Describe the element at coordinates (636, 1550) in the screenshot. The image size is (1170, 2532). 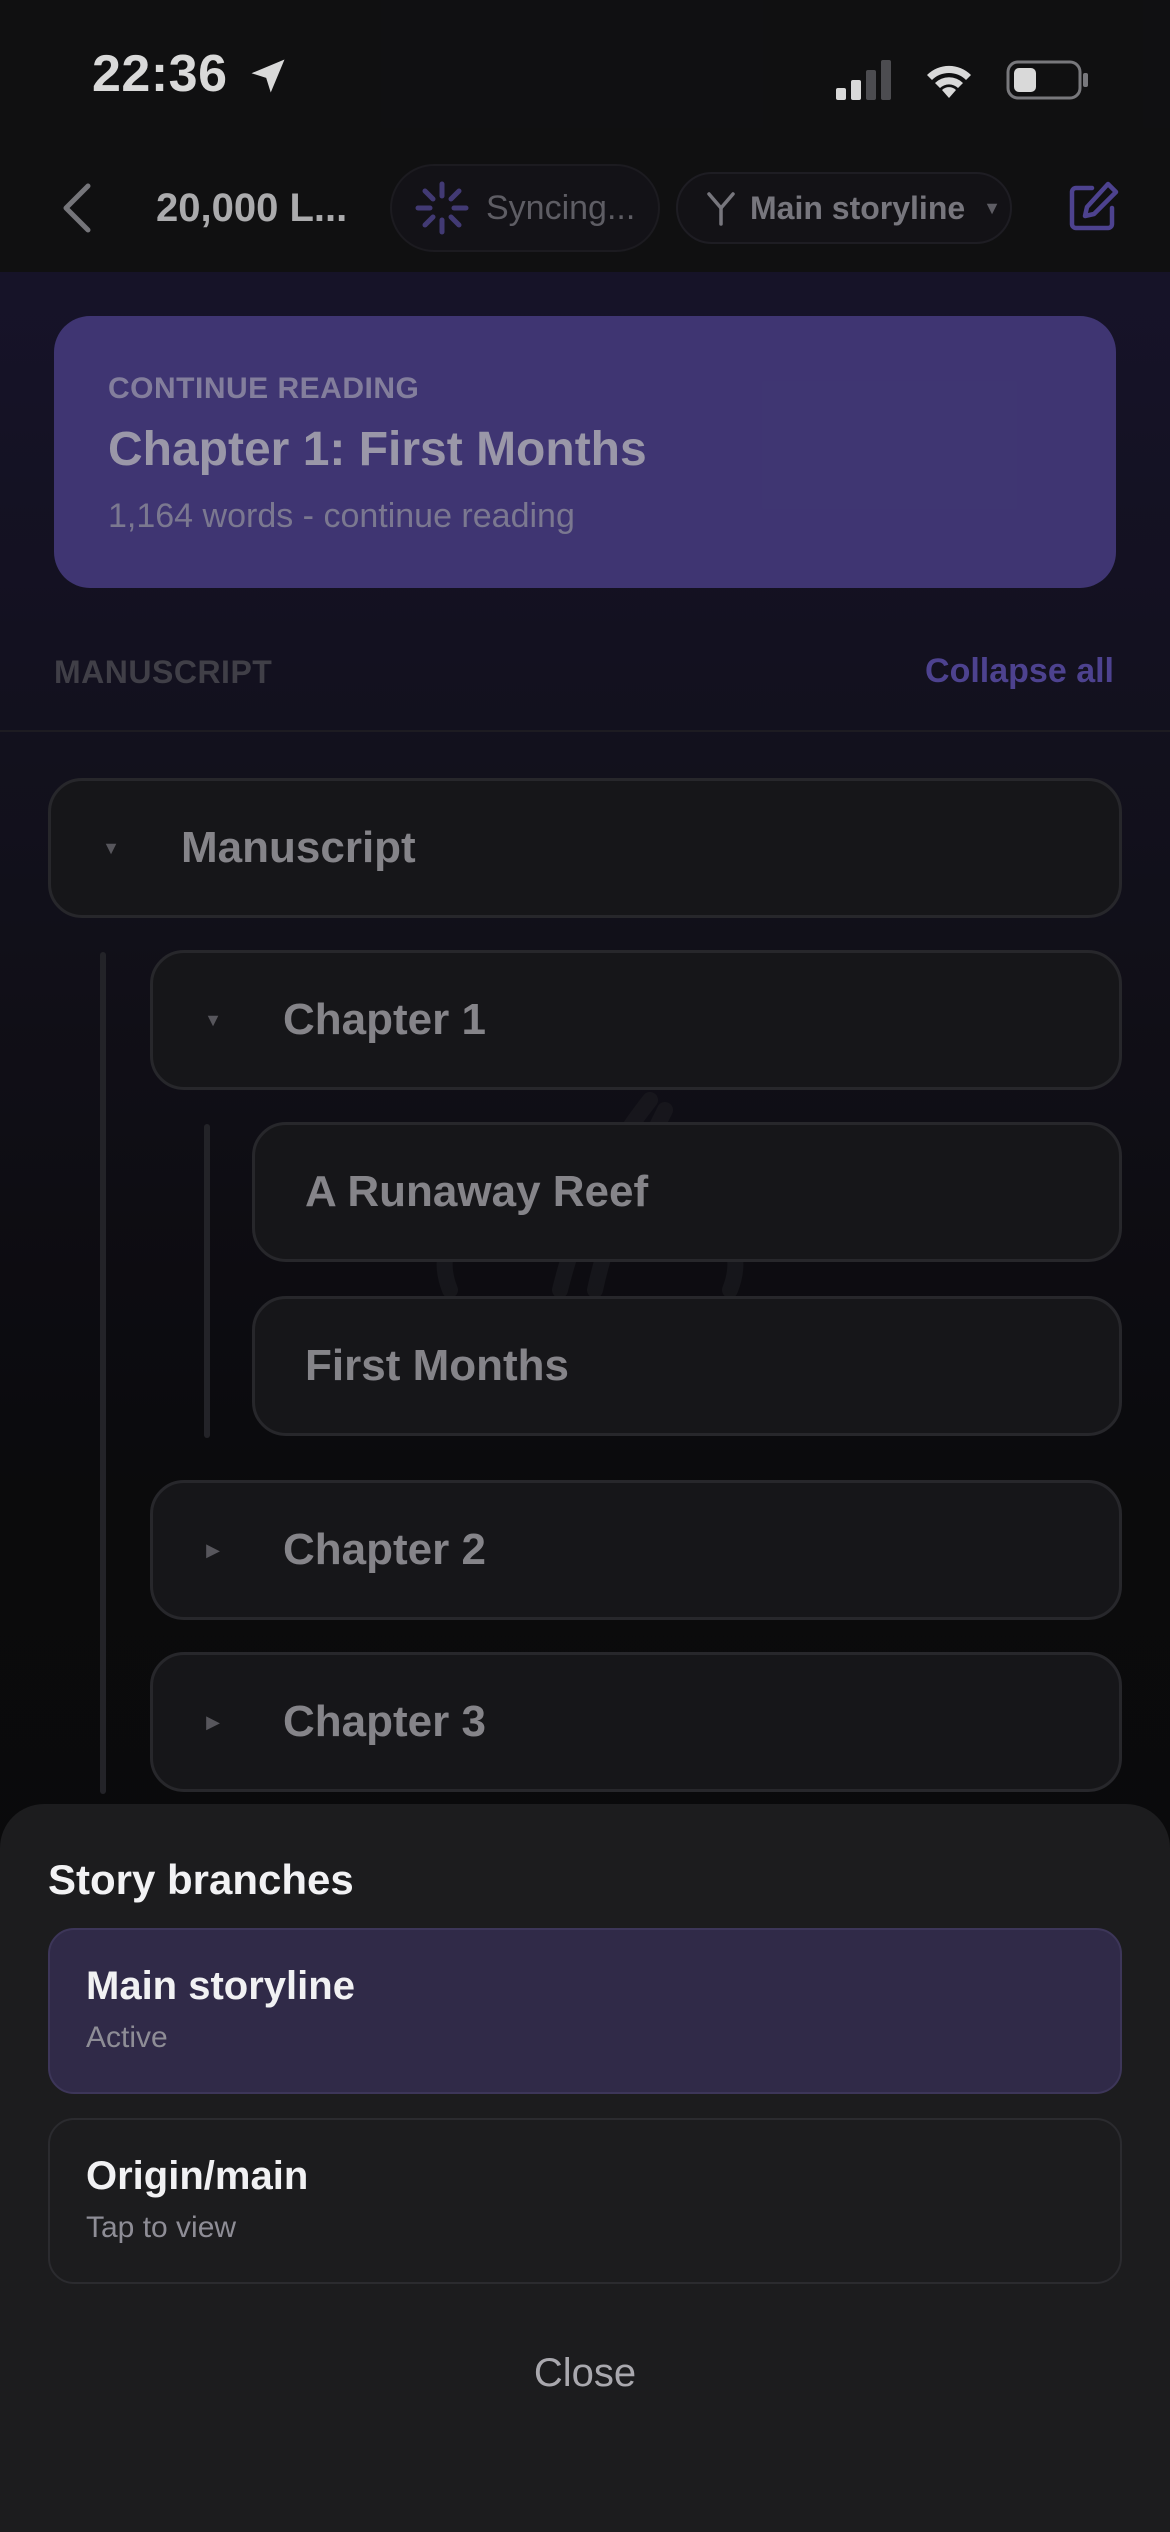
I see `tree-node-chapter-2: ▶ Chapter 2` at that location.